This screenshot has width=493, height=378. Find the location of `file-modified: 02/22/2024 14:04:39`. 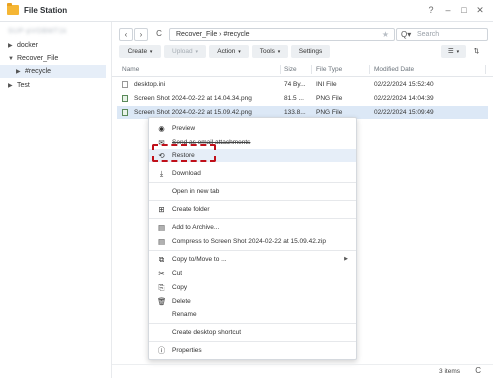

file-modified: 02/22/2024 14:04:39 is located at coordinates (404, 98).